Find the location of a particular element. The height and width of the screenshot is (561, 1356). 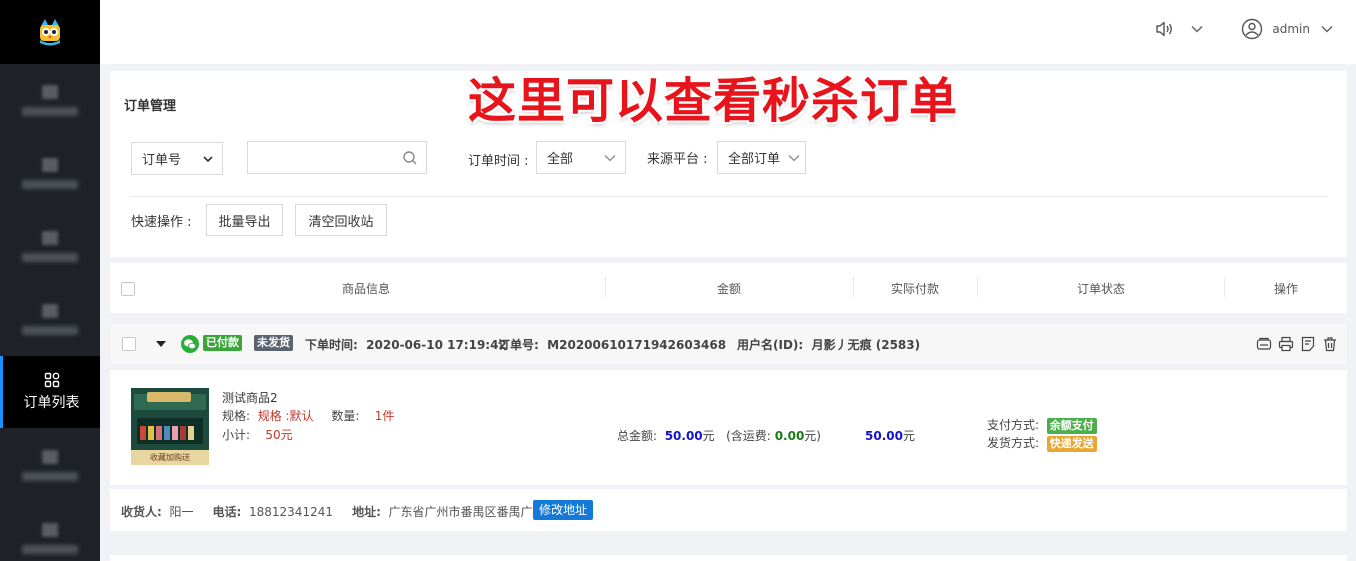

order-time: 下单时间: 2020-06-10 17:19:42 is located at coordinates (406, 345).